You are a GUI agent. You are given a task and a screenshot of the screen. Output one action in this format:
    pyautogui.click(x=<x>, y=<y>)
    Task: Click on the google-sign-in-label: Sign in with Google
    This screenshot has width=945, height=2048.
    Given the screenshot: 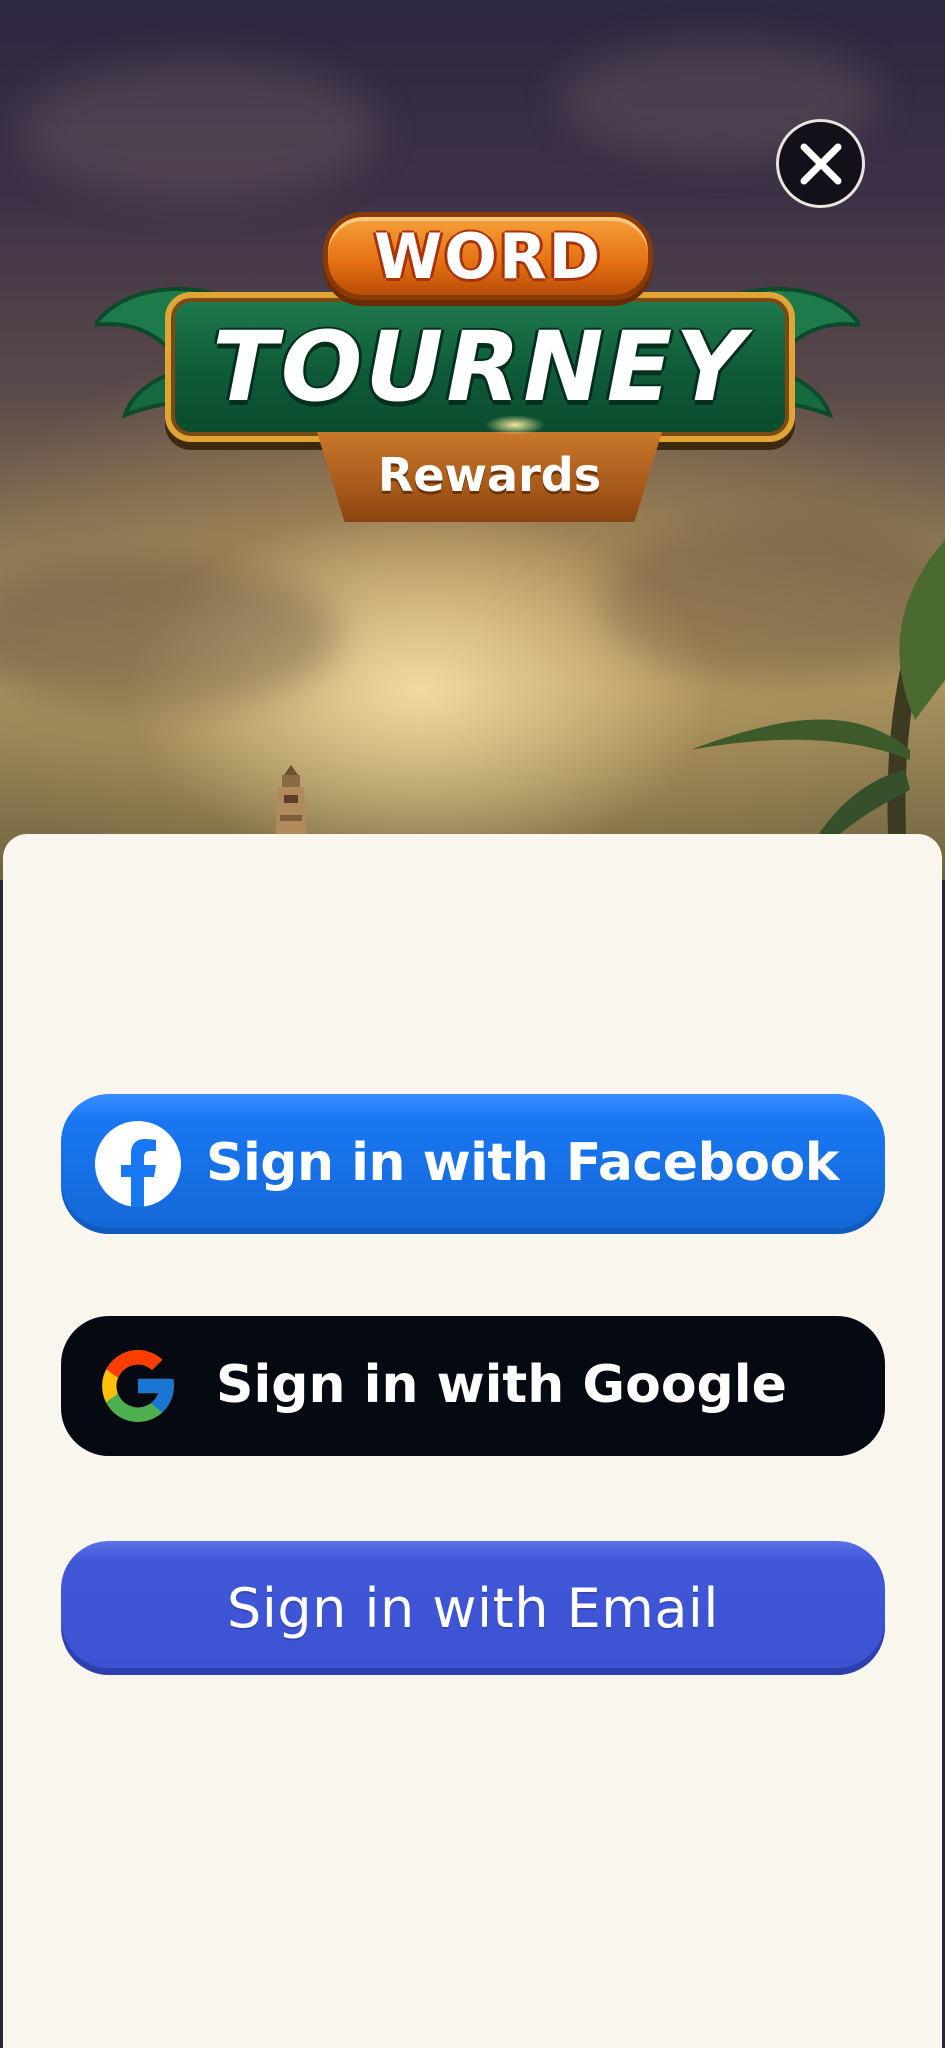 What is the action you would take?
    pyautogui.click(x=501, y=1384)
    